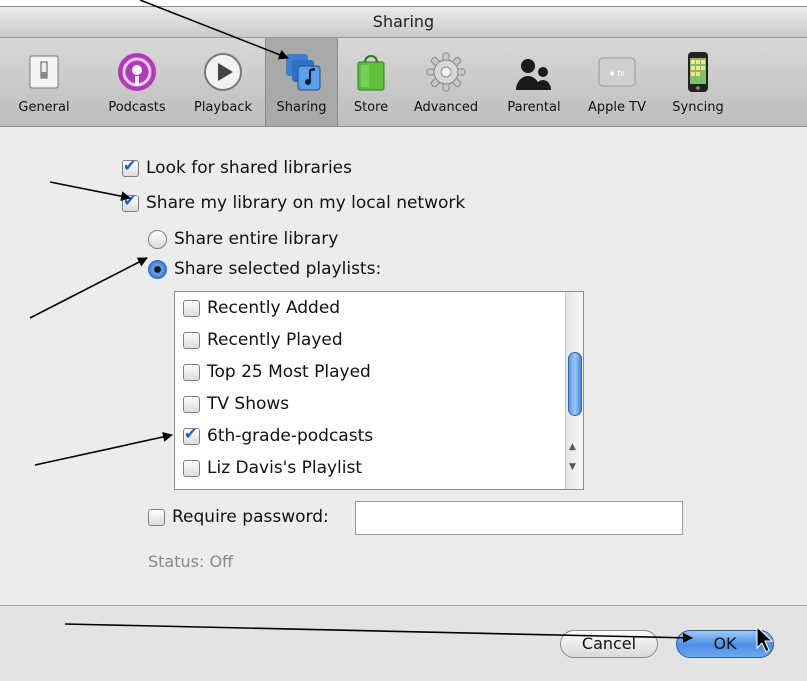 The image size is (807, 681). I want to click on share-entire-option: Share entire library, so click(243, 239).